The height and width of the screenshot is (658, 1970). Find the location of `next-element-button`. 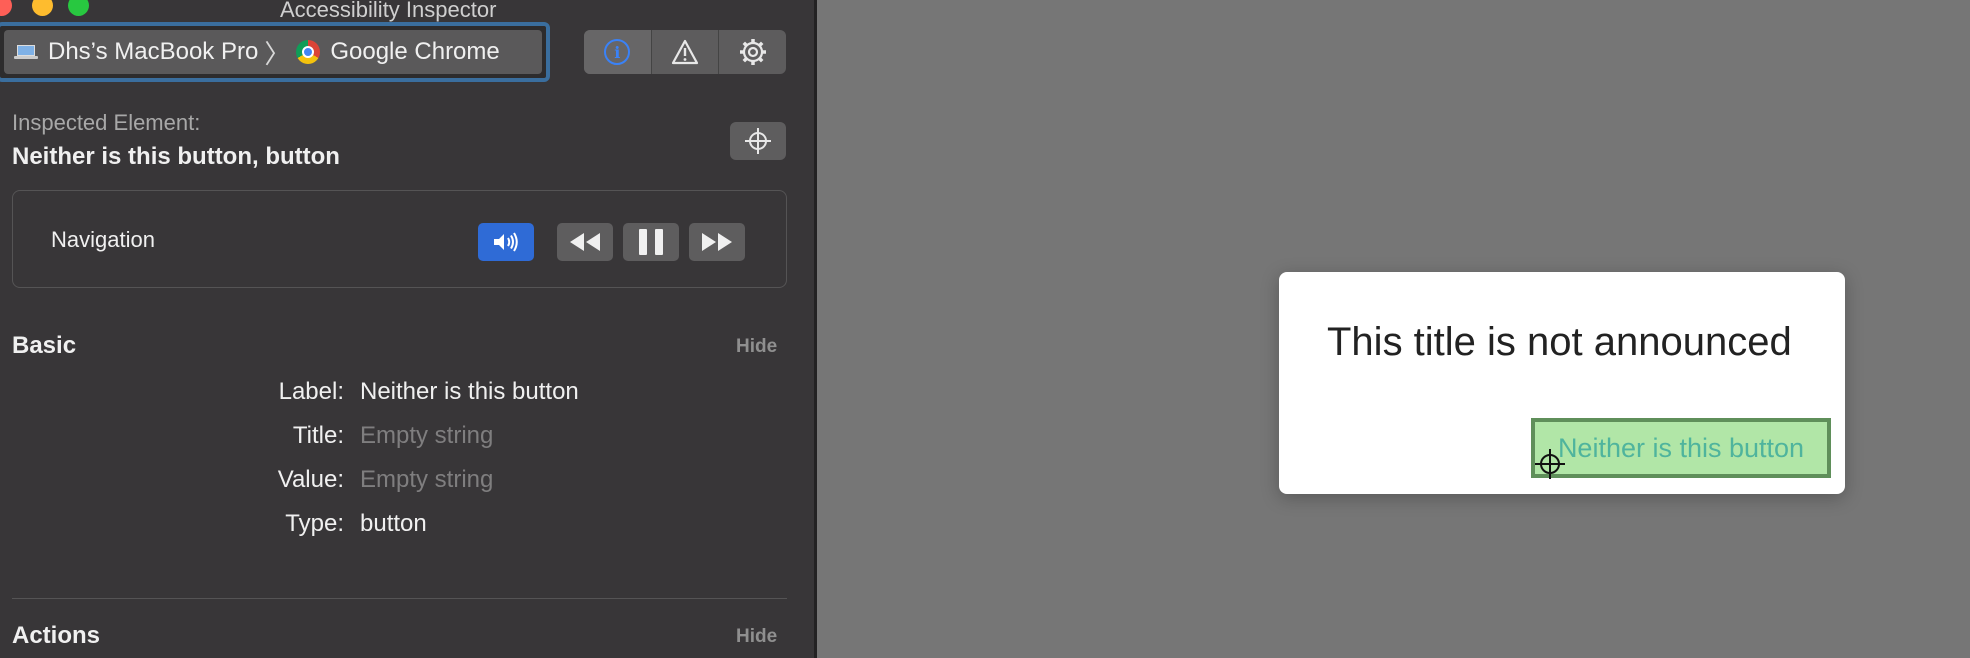

next-element-button is located at coordinates (717, 242).